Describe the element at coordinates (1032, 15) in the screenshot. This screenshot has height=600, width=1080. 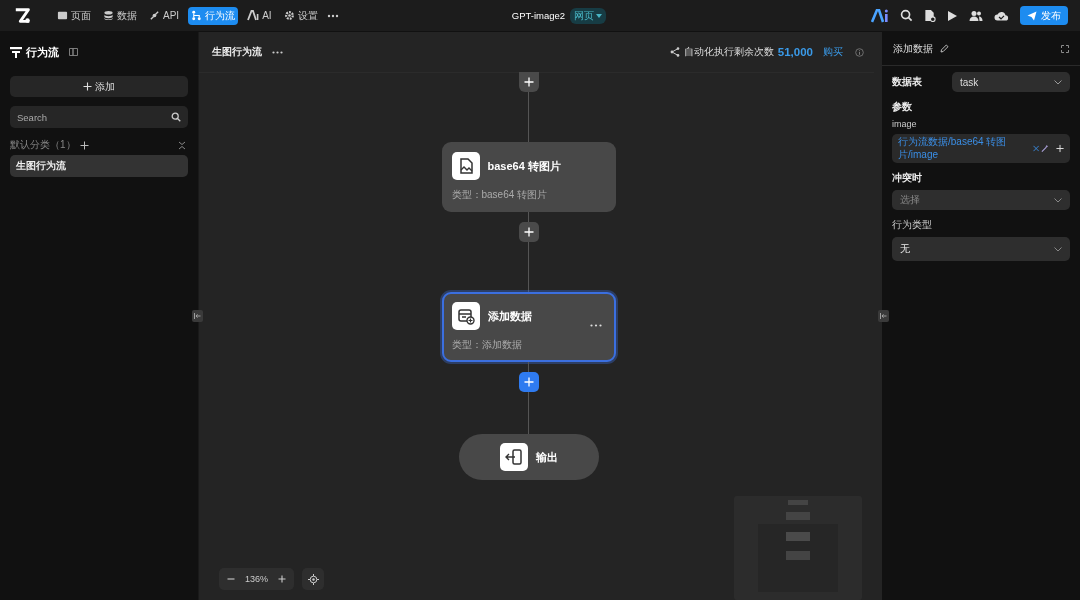
I see `send-icon` at that location.